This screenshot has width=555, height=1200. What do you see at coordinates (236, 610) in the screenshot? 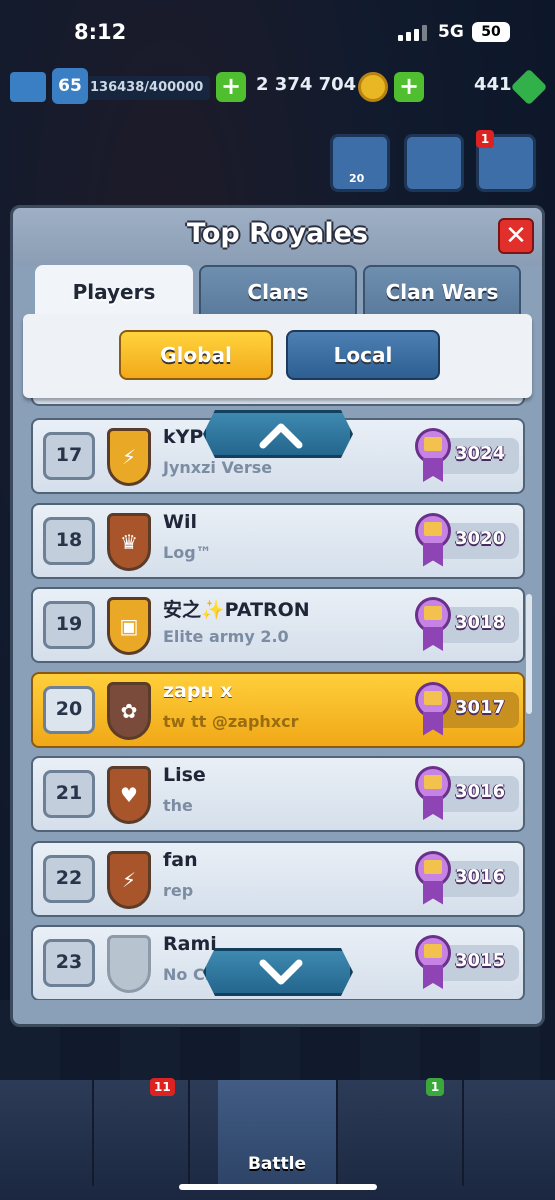
I see `player-name: 安之✨PATRON` at bounding box center [236, 610].